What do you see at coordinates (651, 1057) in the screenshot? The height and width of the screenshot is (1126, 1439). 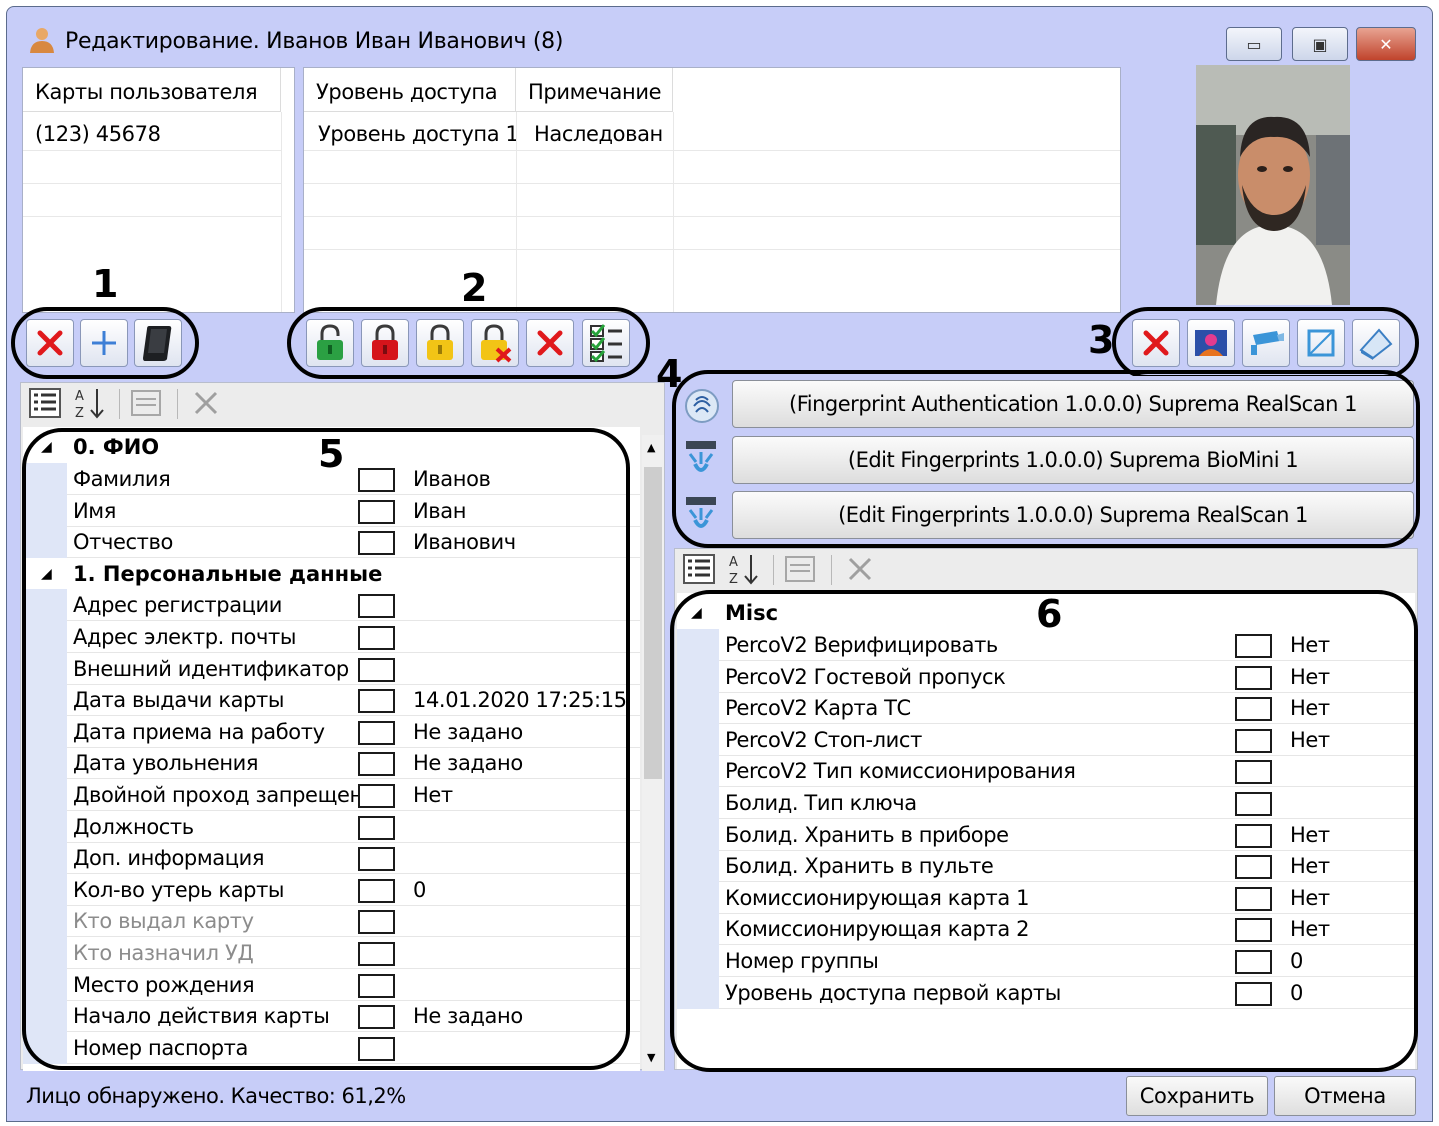 I see `scroll-down-icon: ▼` at bounding box center [651, 1057].